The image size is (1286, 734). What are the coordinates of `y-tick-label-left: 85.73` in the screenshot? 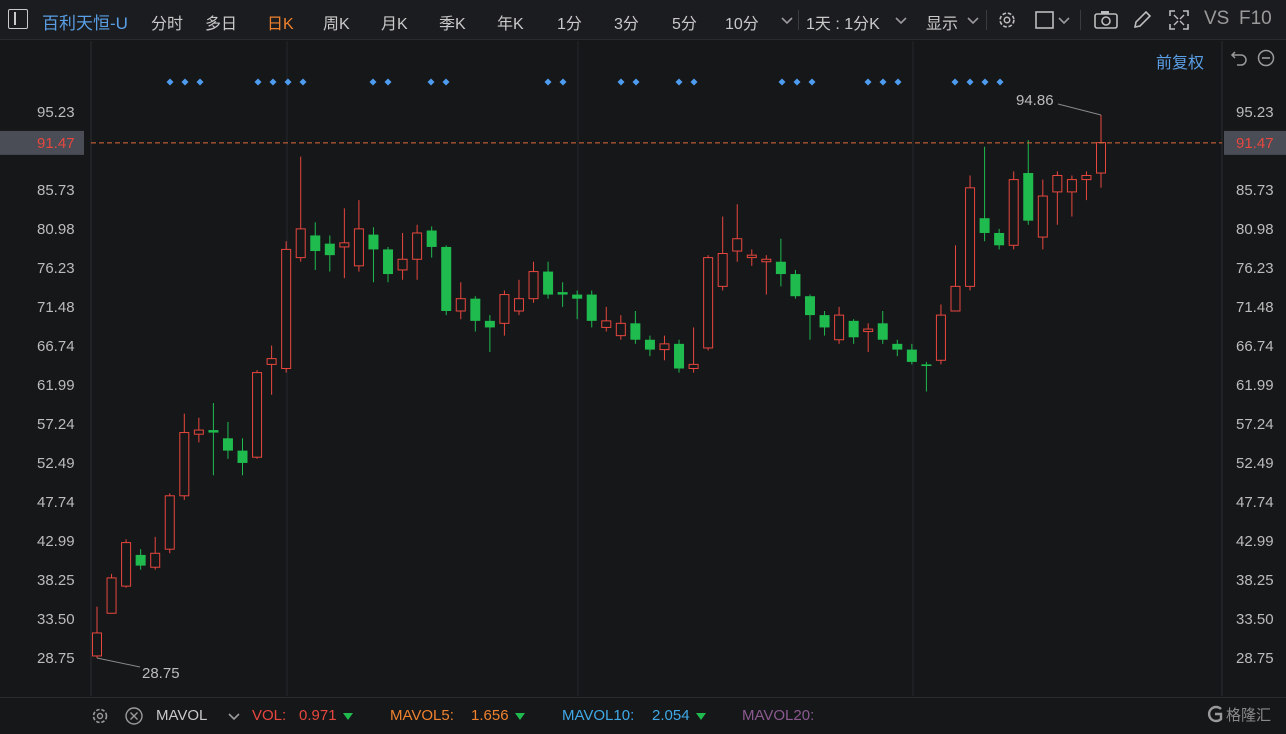 It's located at (56, 190).